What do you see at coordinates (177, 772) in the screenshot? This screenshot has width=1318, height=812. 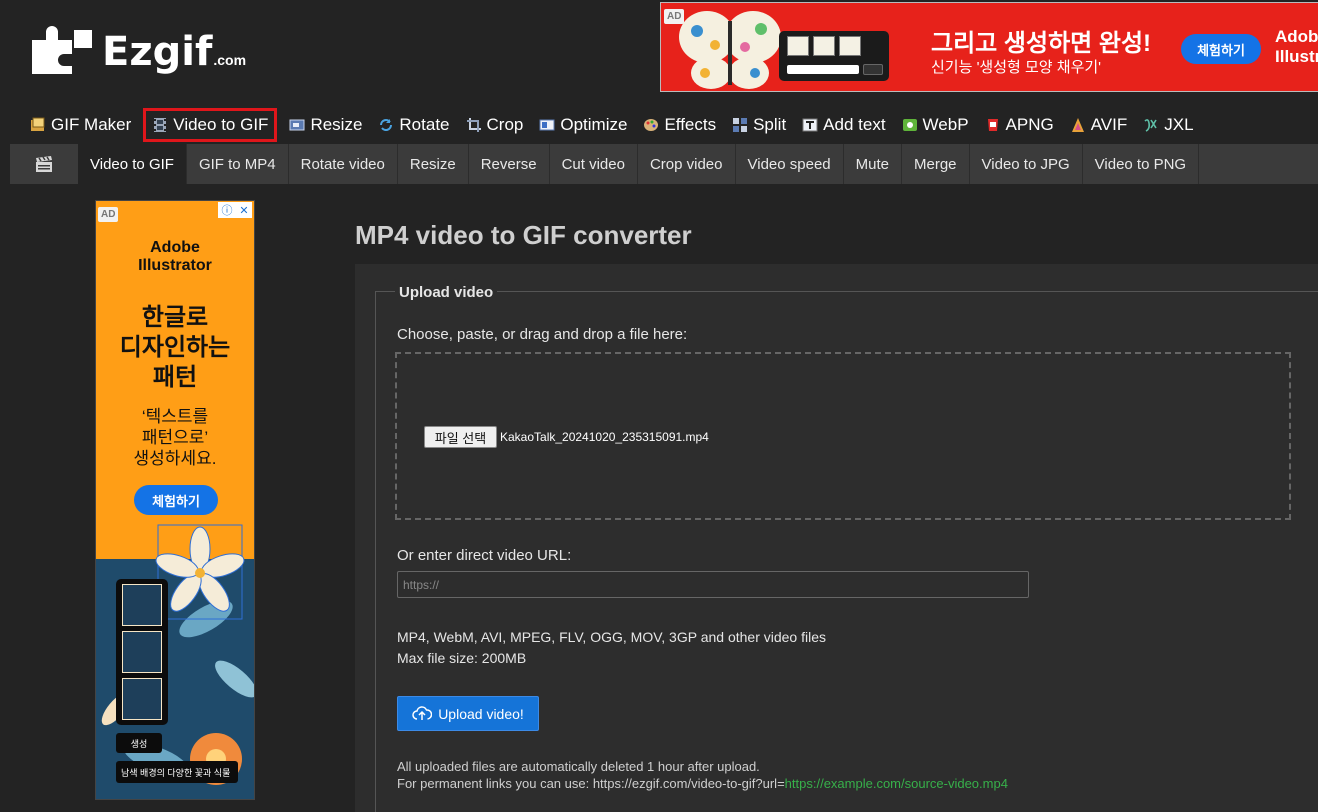 I see `ad-prompt-field: 남색 배경의 다양한 꽃과 식물` at bounding box center [177, 772].